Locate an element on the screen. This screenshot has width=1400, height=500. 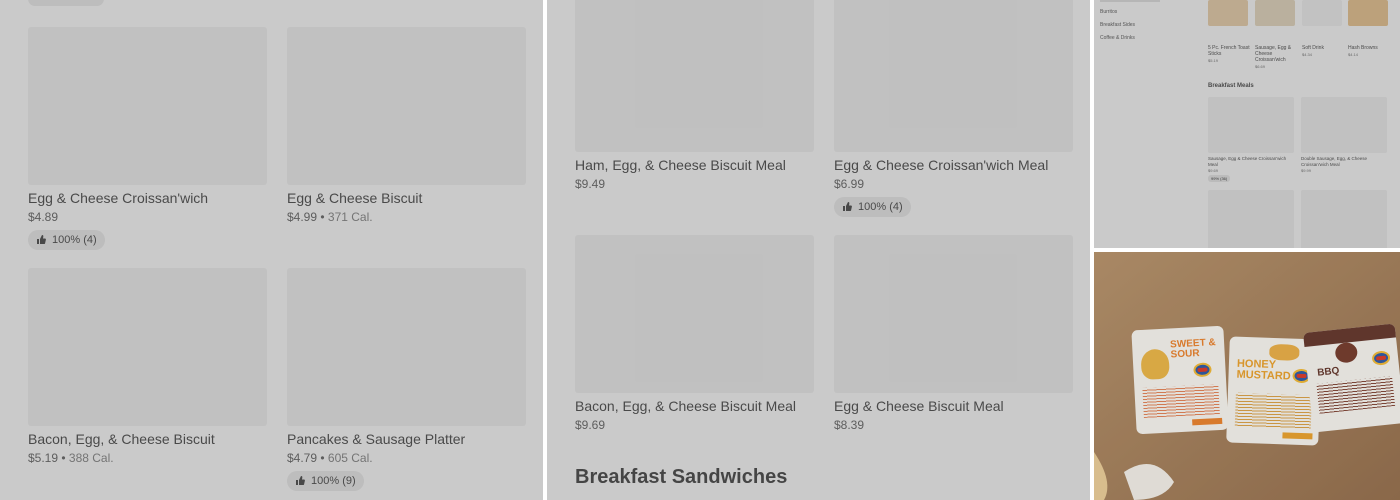
meal-price: $9.69 is located at coordinates (1213, 170).